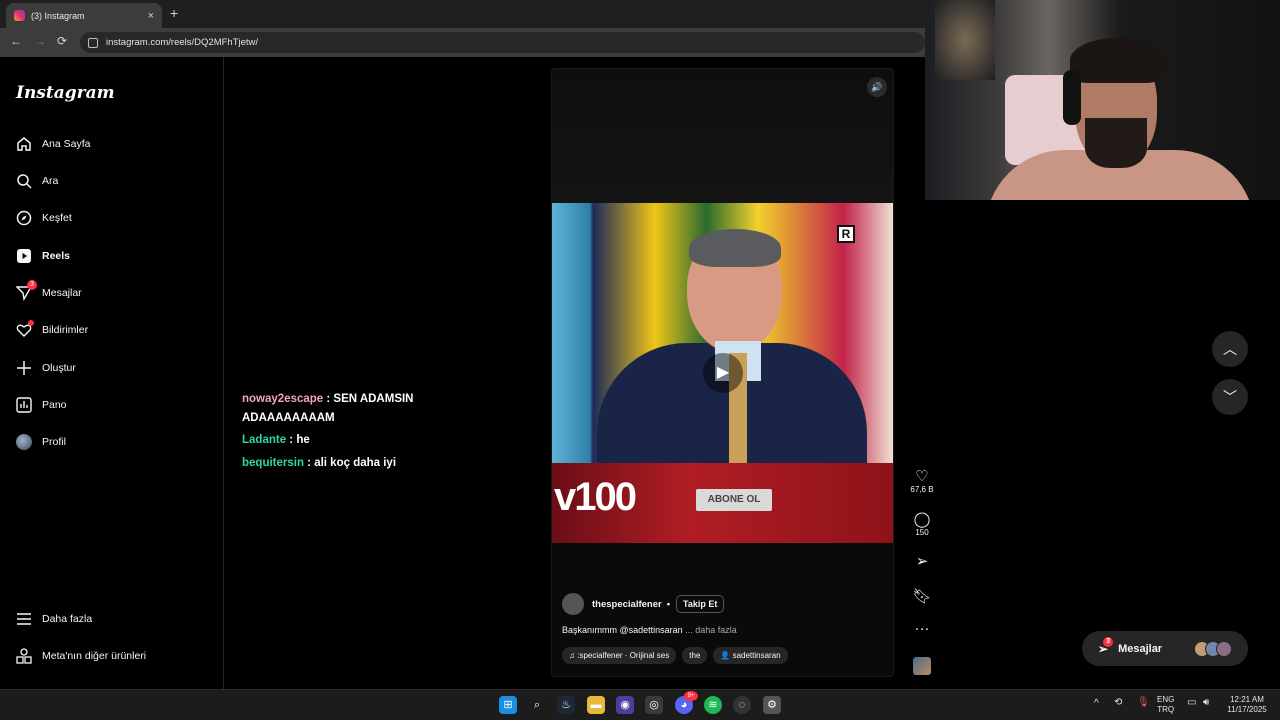  What do you see at coordinates (1096, 704) in the screenshot?
I see `tray-overflow-icon: ^` at bounding box center [1096, 704].